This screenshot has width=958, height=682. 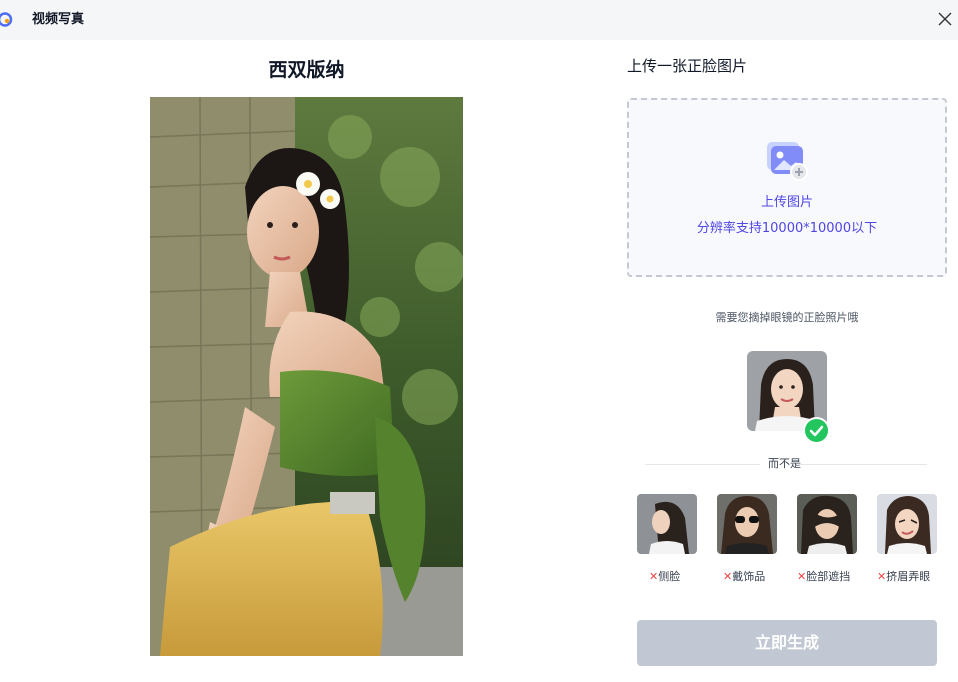 I want to click on glasses-hint: 需要您摘掉眼镜的正脸照片哦, so click(x=787, y=317).